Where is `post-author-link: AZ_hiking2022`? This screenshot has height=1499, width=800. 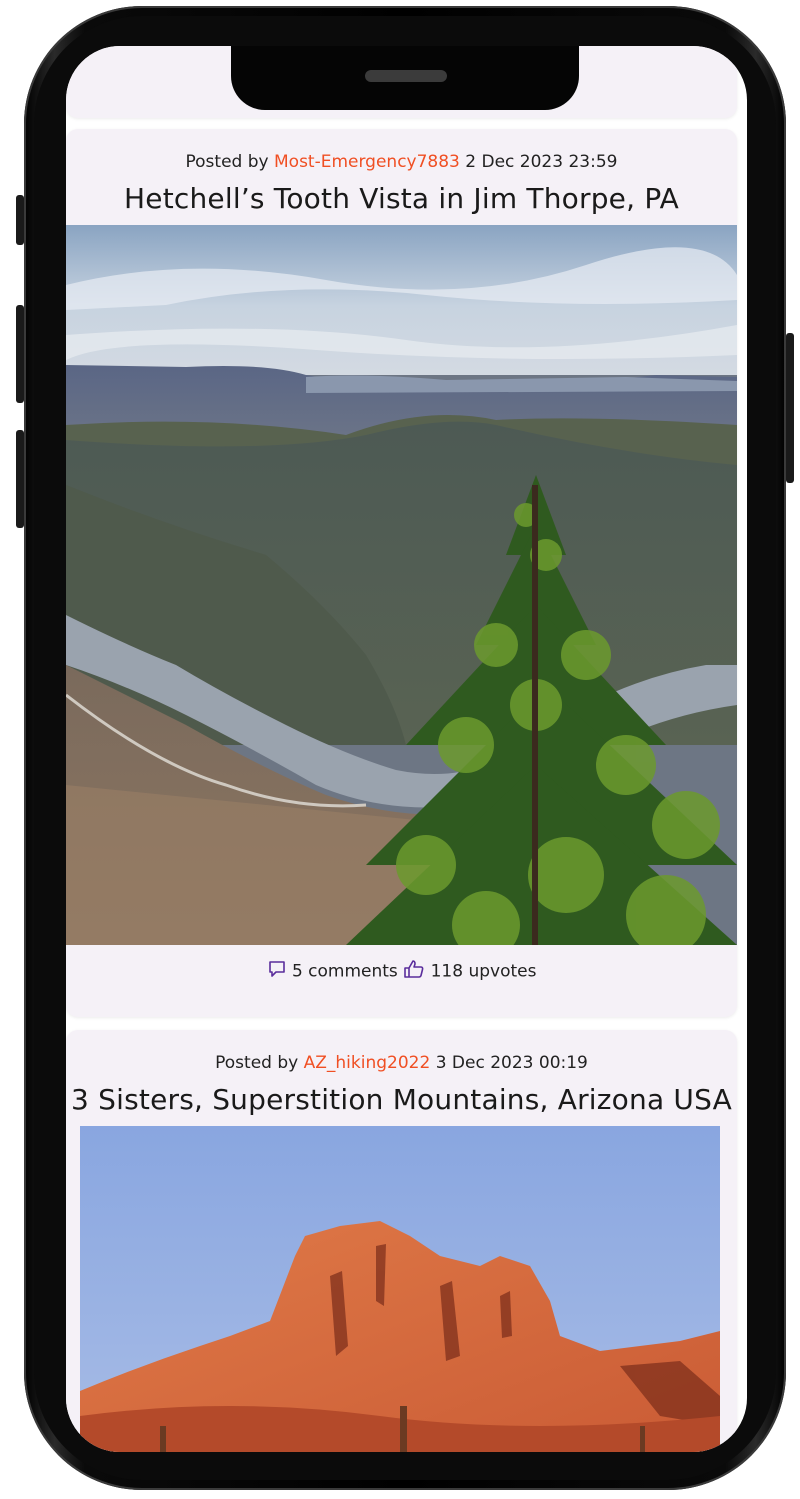
post-author-link: AZ_hiking2022 is located at coordinates (367, 1063).